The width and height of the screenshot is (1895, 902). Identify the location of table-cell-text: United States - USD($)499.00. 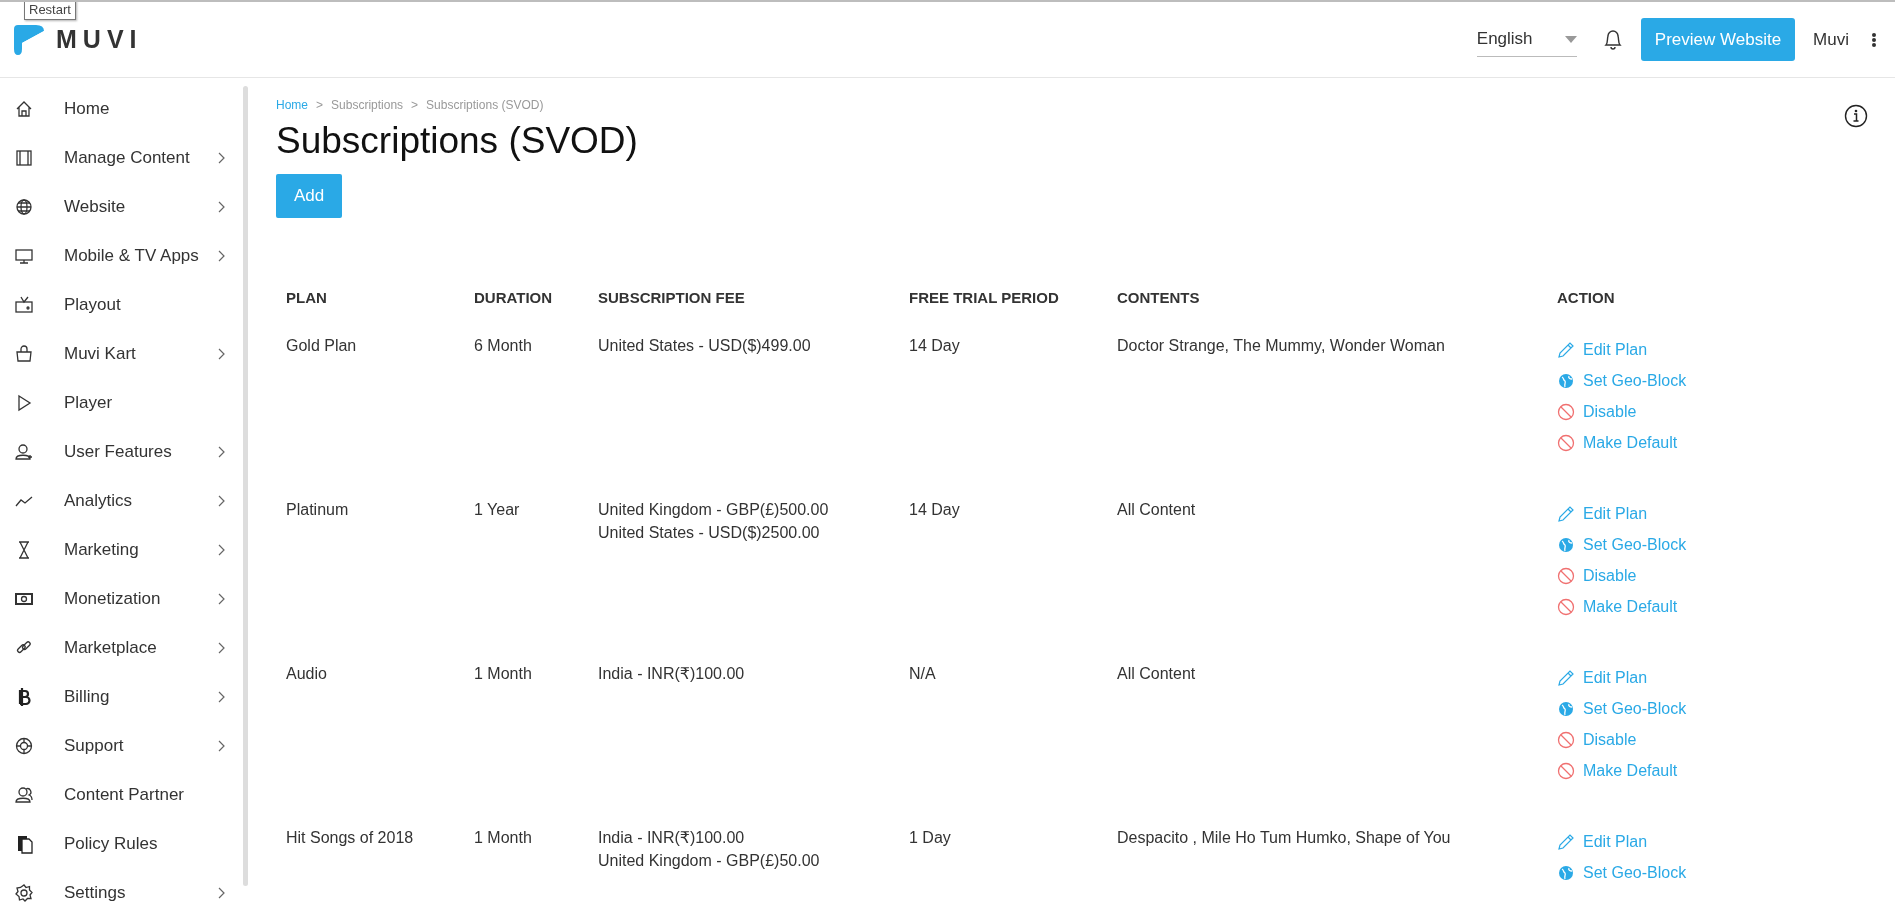
(705, 346).